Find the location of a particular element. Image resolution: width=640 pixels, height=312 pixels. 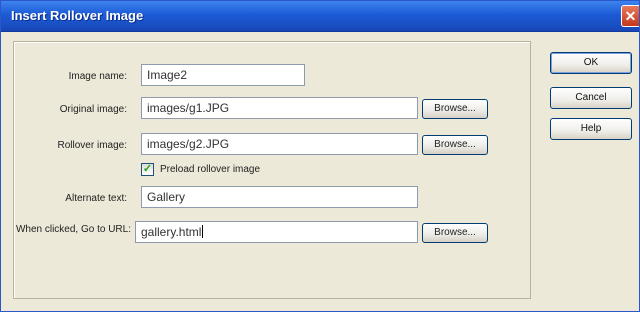

title-bar: Insert Rollover Image ✕ is located at coordinates (320, 16).